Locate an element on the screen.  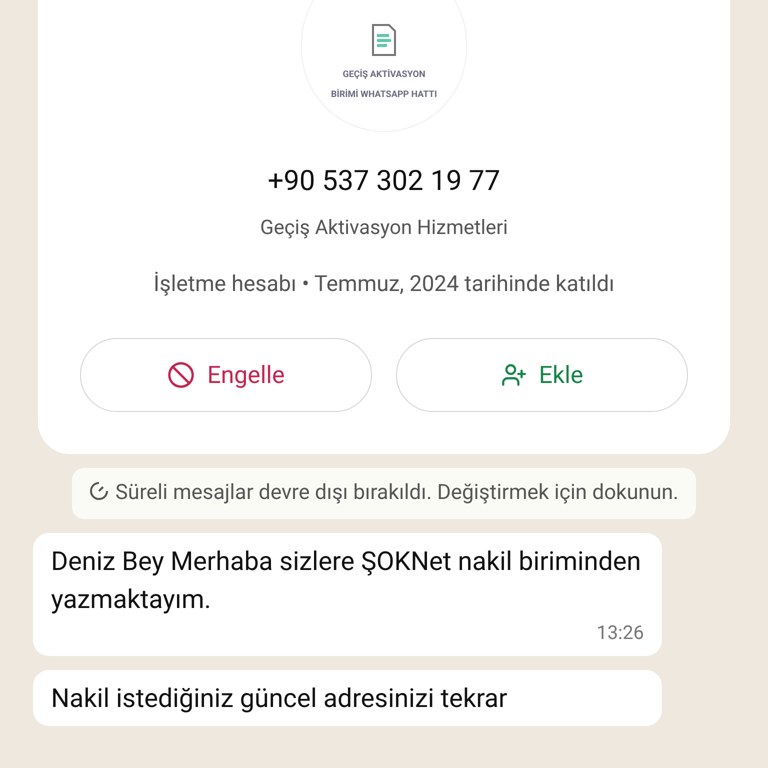
block-button: Engelle is located at coordinates (226, 375).